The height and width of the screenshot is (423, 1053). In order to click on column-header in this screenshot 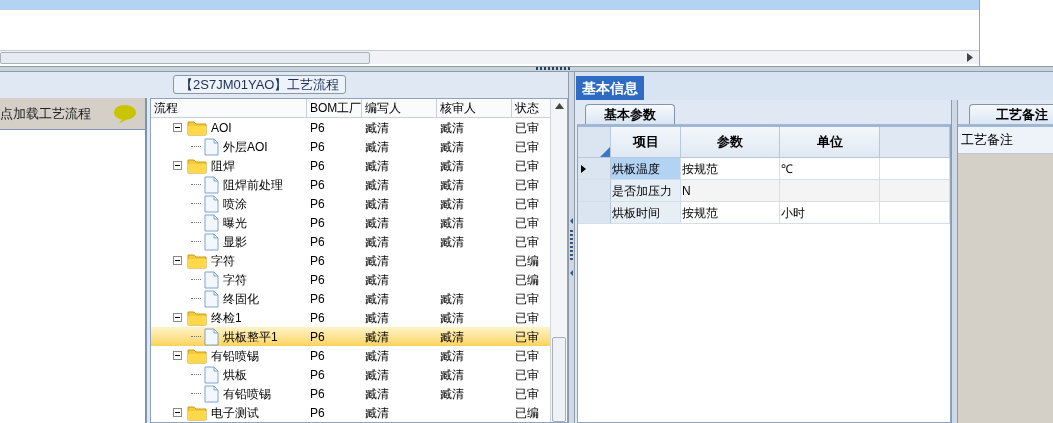, I will do `click(915, 142)`.